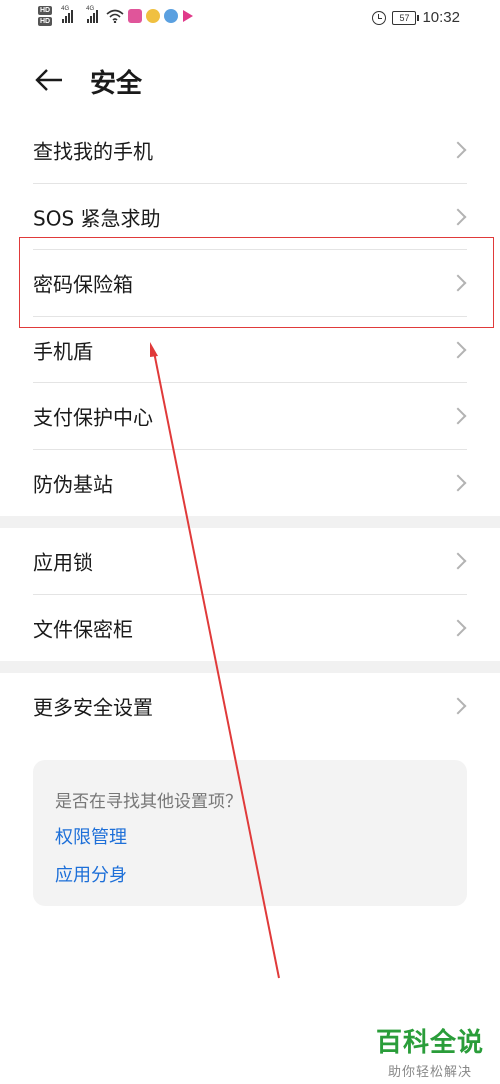  Describe the element at coordinates (250, 483) in the screenshot. I see `settings-item-anti-fake-base-station: 防伪基站` at that location.